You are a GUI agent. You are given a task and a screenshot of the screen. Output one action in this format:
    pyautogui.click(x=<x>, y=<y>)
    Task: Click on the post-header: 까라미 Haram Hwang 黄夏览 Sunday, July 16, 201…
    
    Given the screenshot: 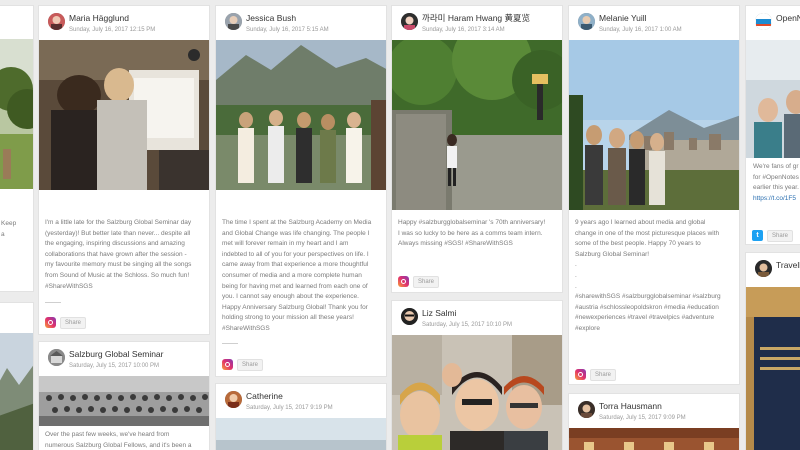 What is the action you would take?
    pyautogui.click(x=477, y=23)
    